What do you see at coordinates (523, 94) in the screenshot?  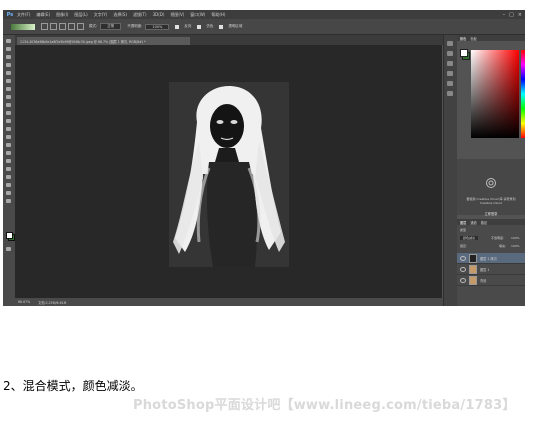 I see `hue-slider` at bounding box center [523, 94].